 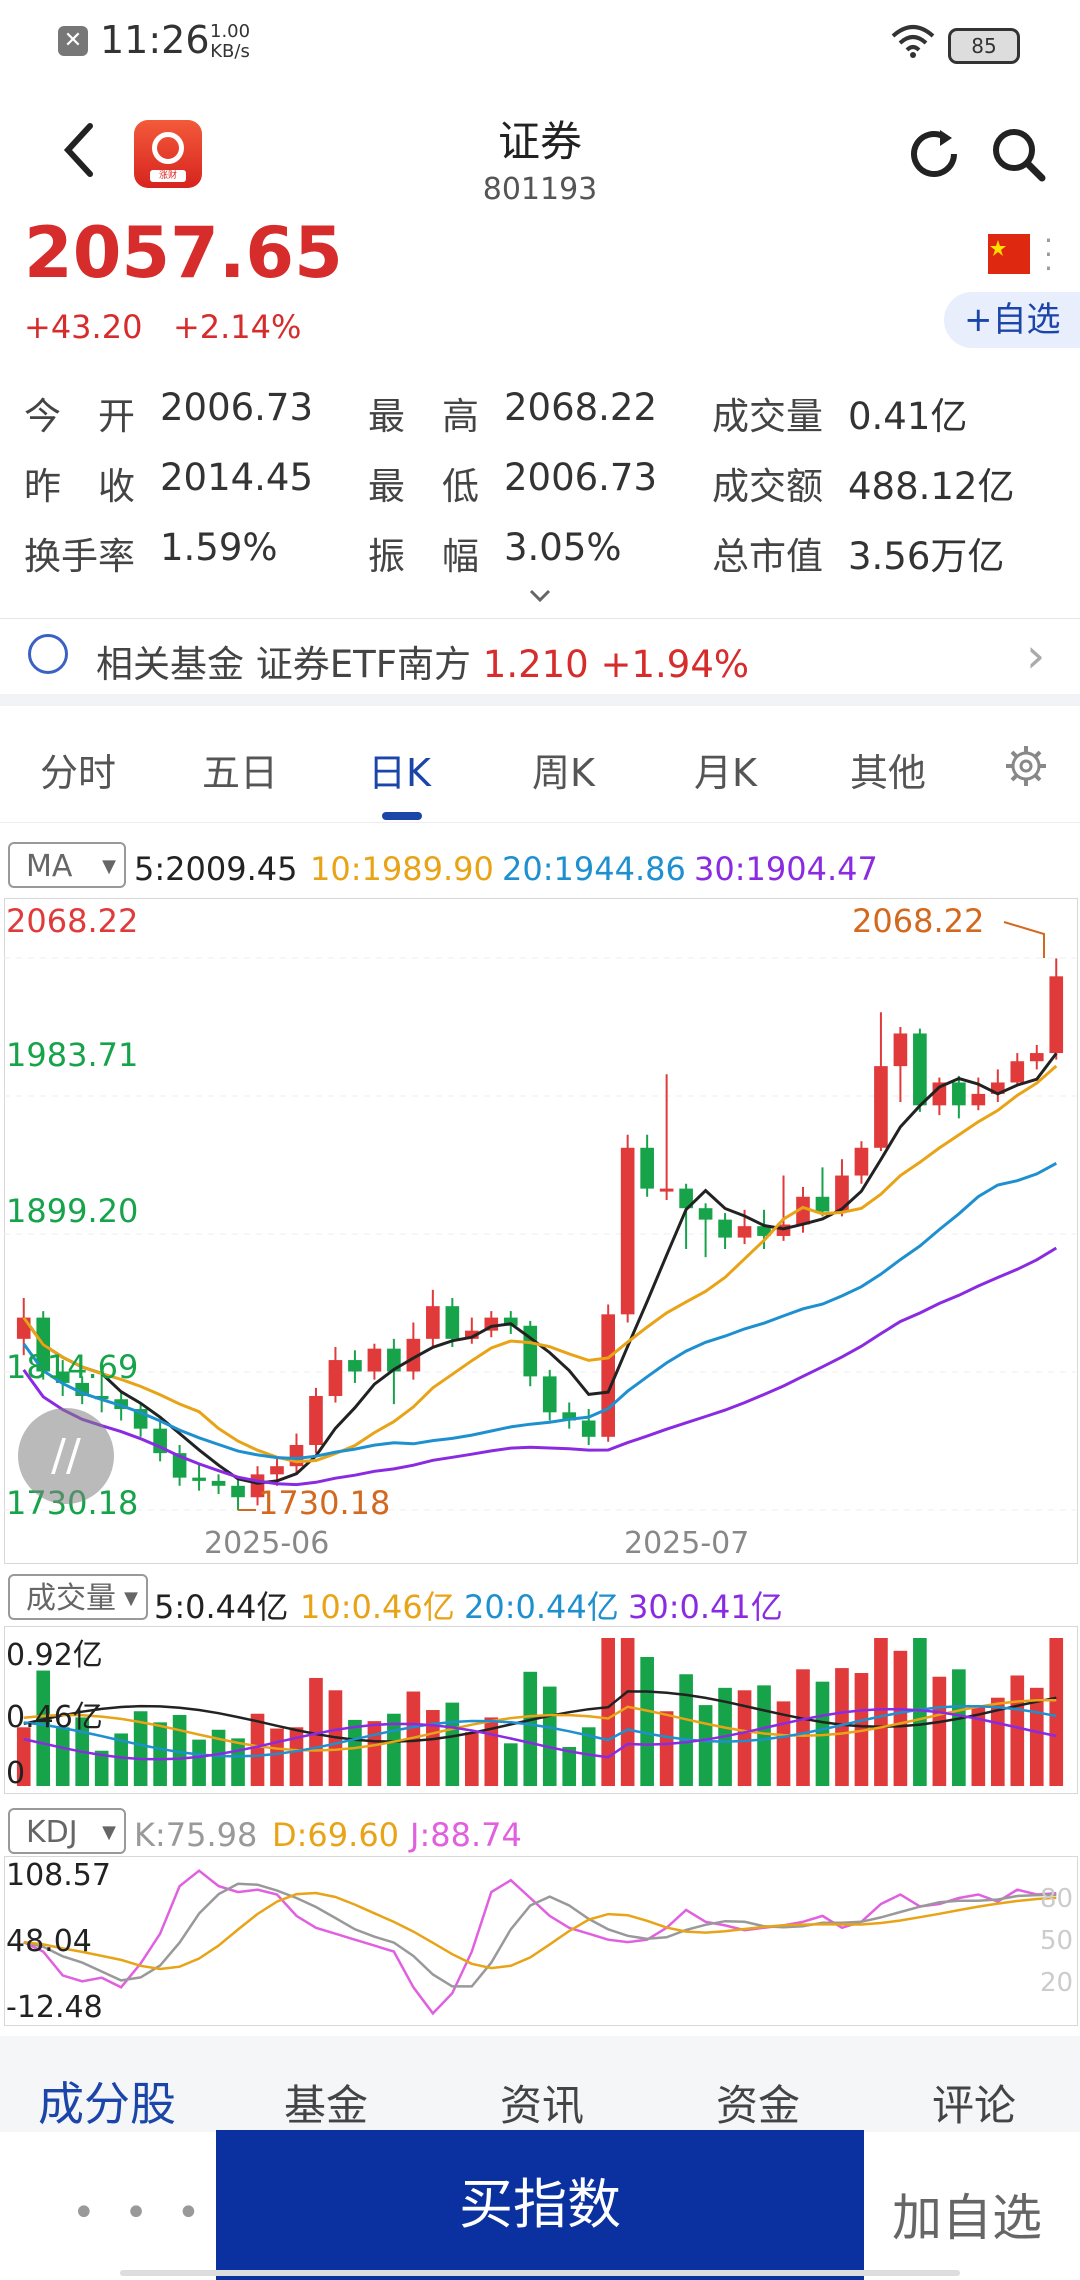 I want to click on vol-ma10-legend: 10:0.46亿, so click(x=377, y=1607).